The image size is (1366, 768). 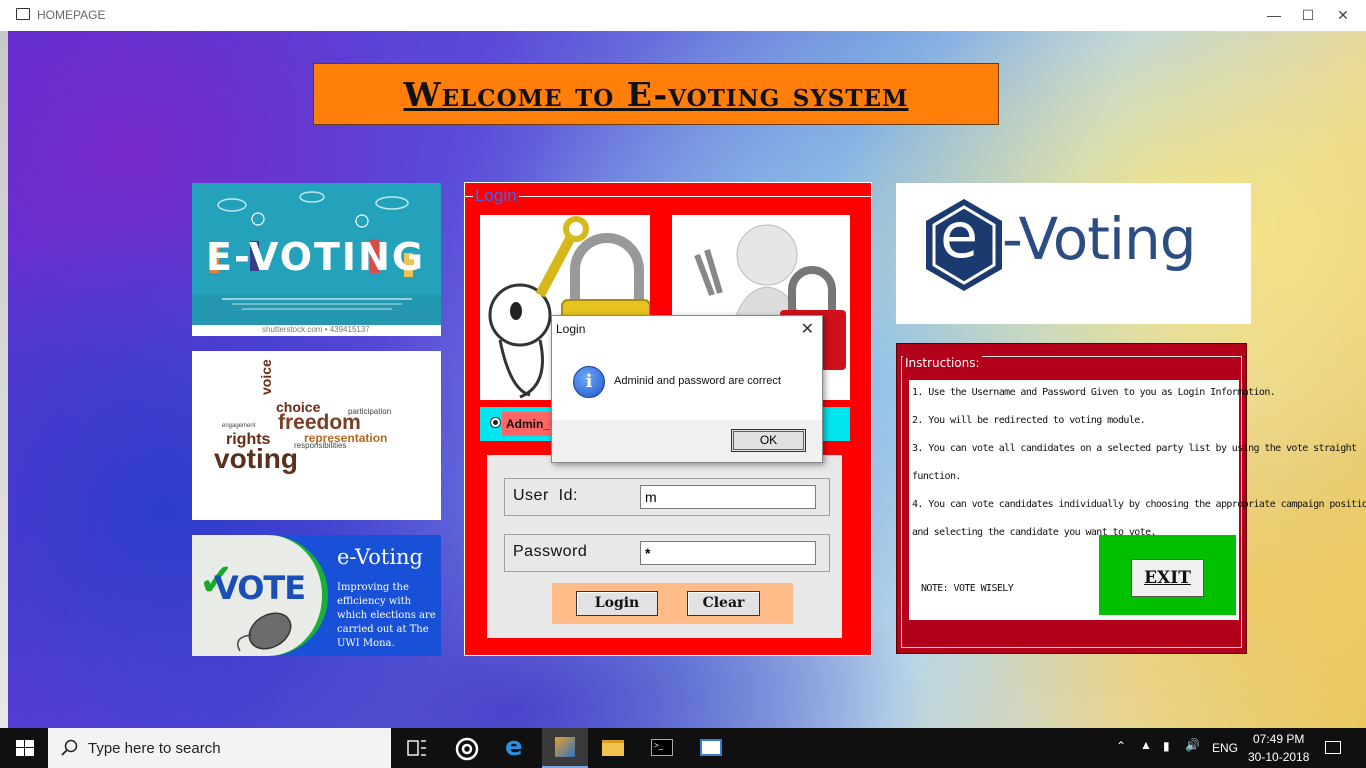 What do you see at coordinates (723, 603) in the screenshot?
I see `clear-button: Clear` at bounding box center [723, 603].